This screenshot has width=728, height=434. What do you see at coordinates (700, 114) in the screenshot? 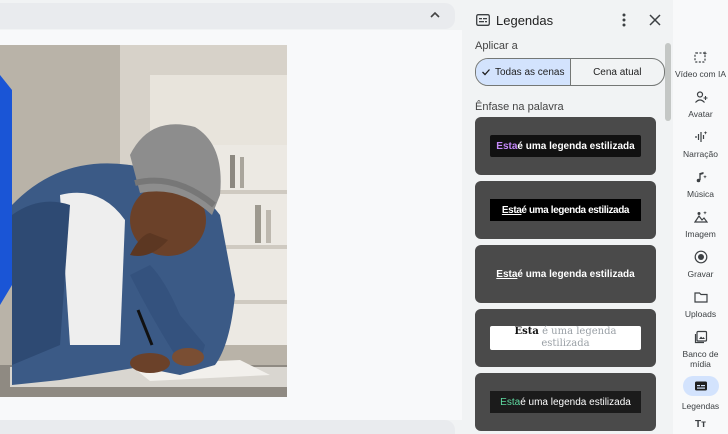
I see `rail-label: Avatar` at bounding box center [700, 114].